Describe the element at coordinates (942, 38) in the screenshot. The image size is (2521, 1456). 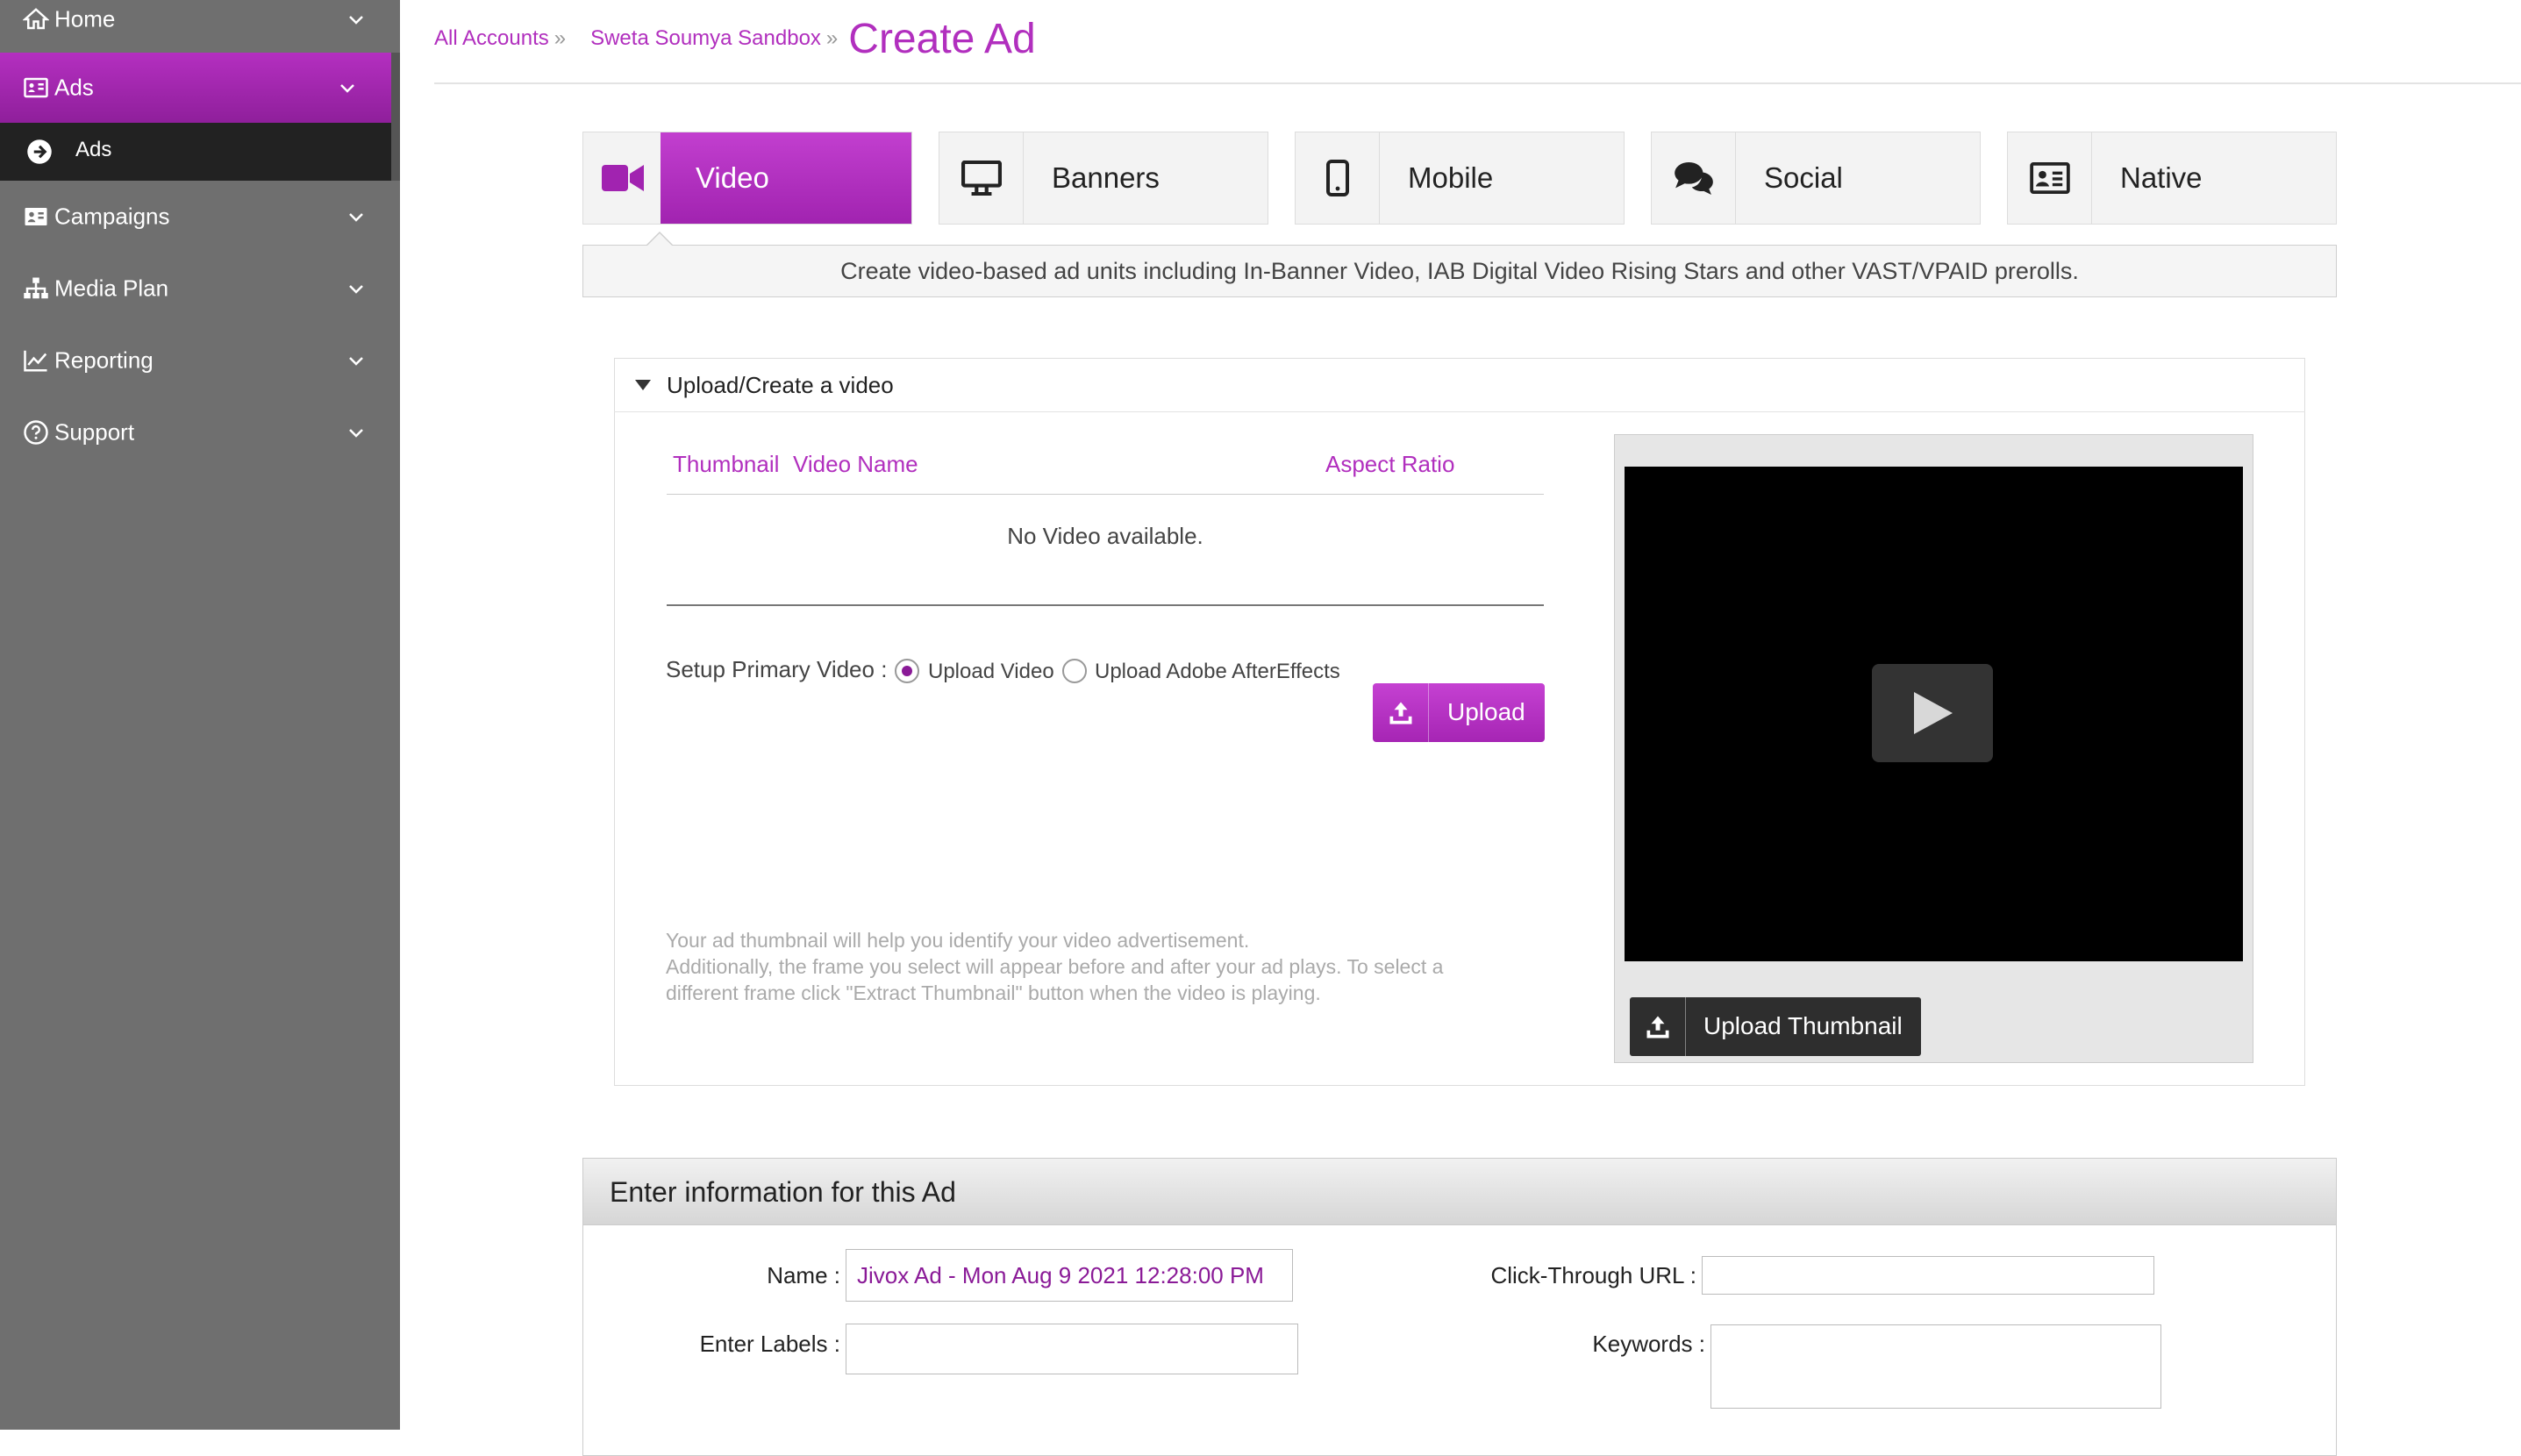
I see `page-title: Create Ad` at that location.